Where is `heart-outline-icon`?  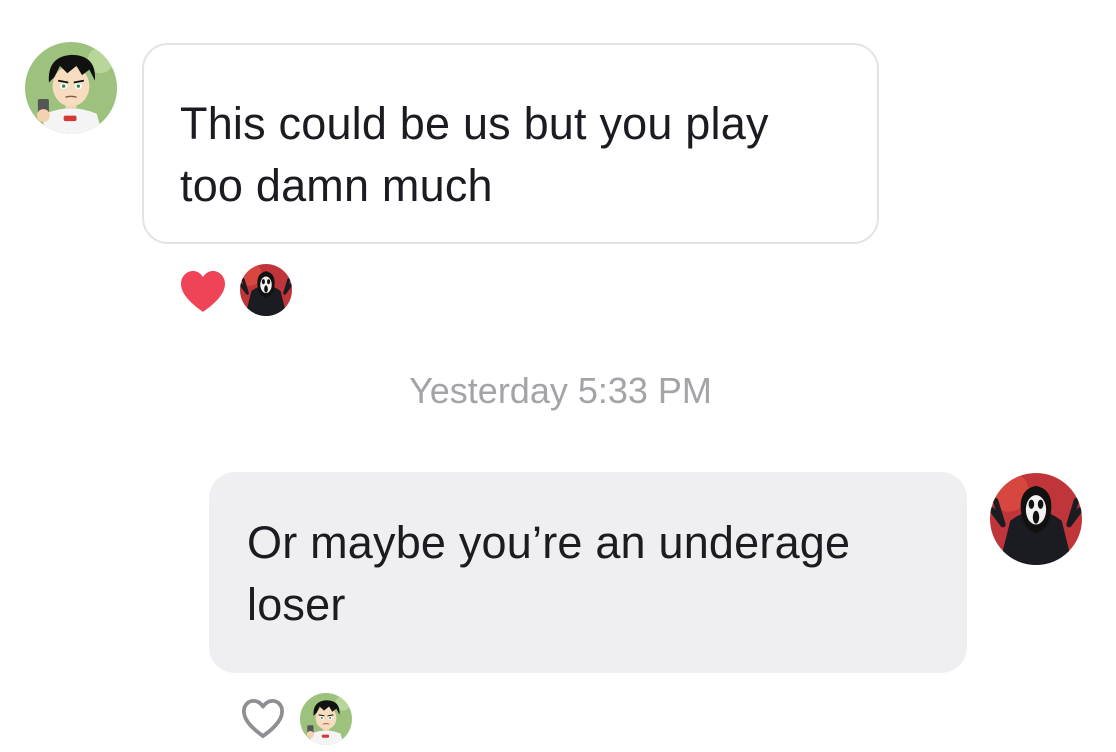 heart-outline-icon is located at coordinates (263, 718).